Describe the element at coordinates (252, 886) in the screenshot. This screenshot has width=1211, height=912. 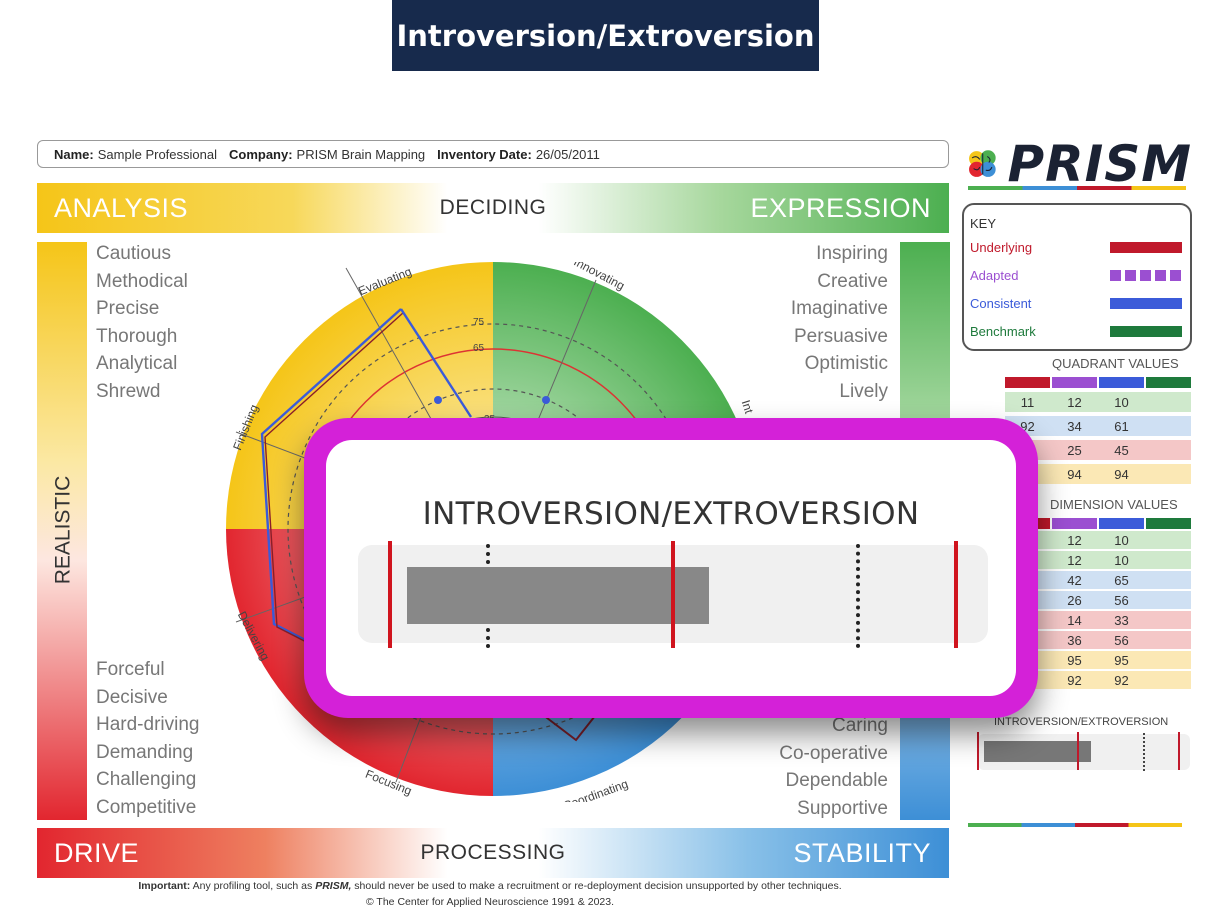
I see `disclaimer-a: Any profiling tool, such as` at that location.